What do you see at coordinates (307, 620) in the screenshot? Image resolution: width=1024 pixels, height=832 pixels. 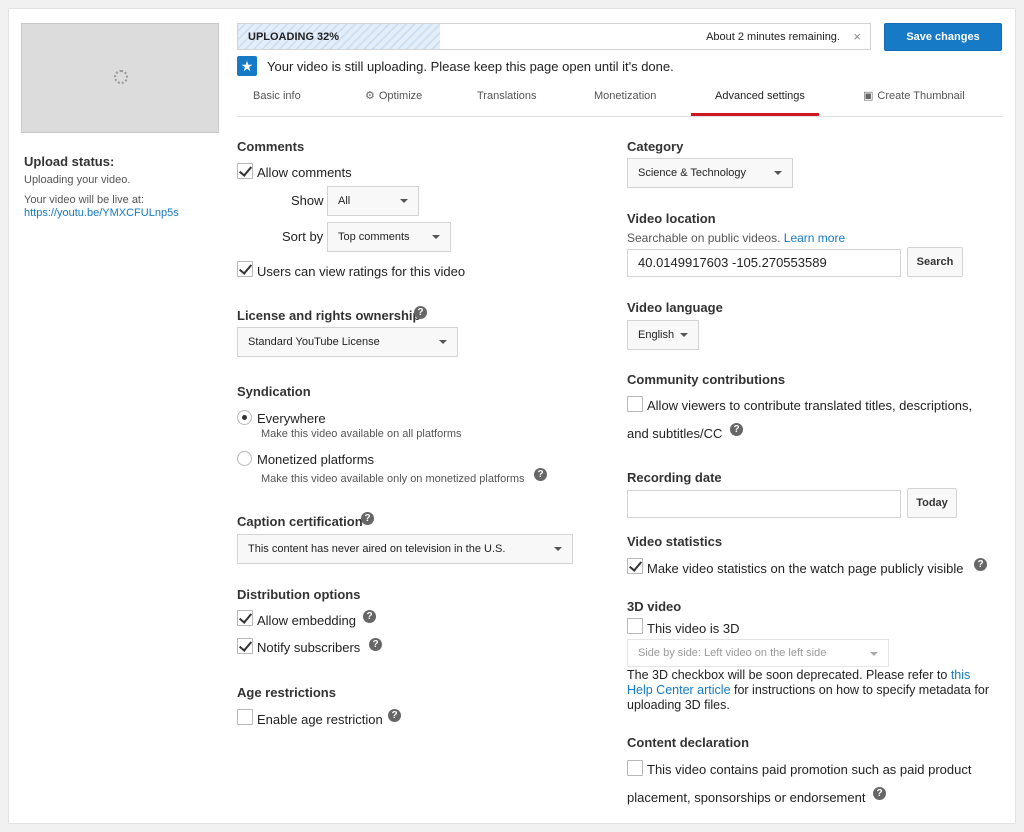 I see `allow-embedding-label: Allow embedding` at bounding box center [307, 620].